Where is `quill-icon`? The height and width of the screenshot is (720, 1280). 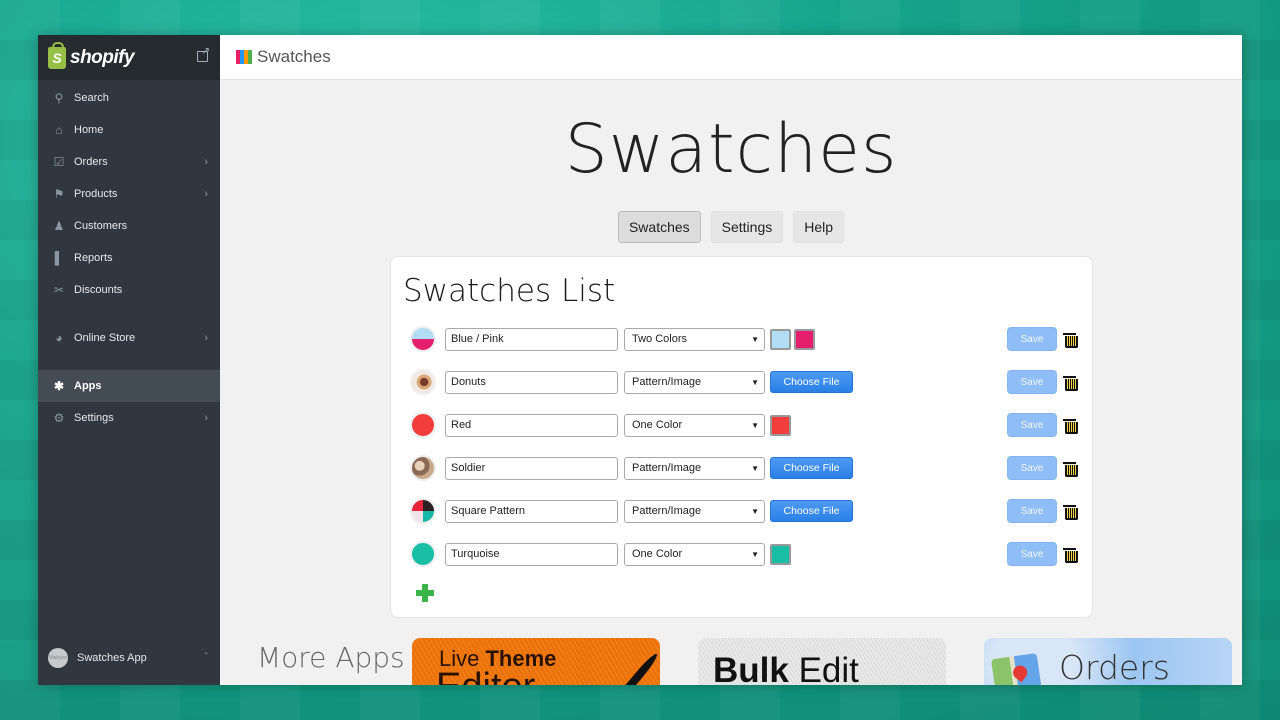 quill-icon is located at coordinates (640, 668).